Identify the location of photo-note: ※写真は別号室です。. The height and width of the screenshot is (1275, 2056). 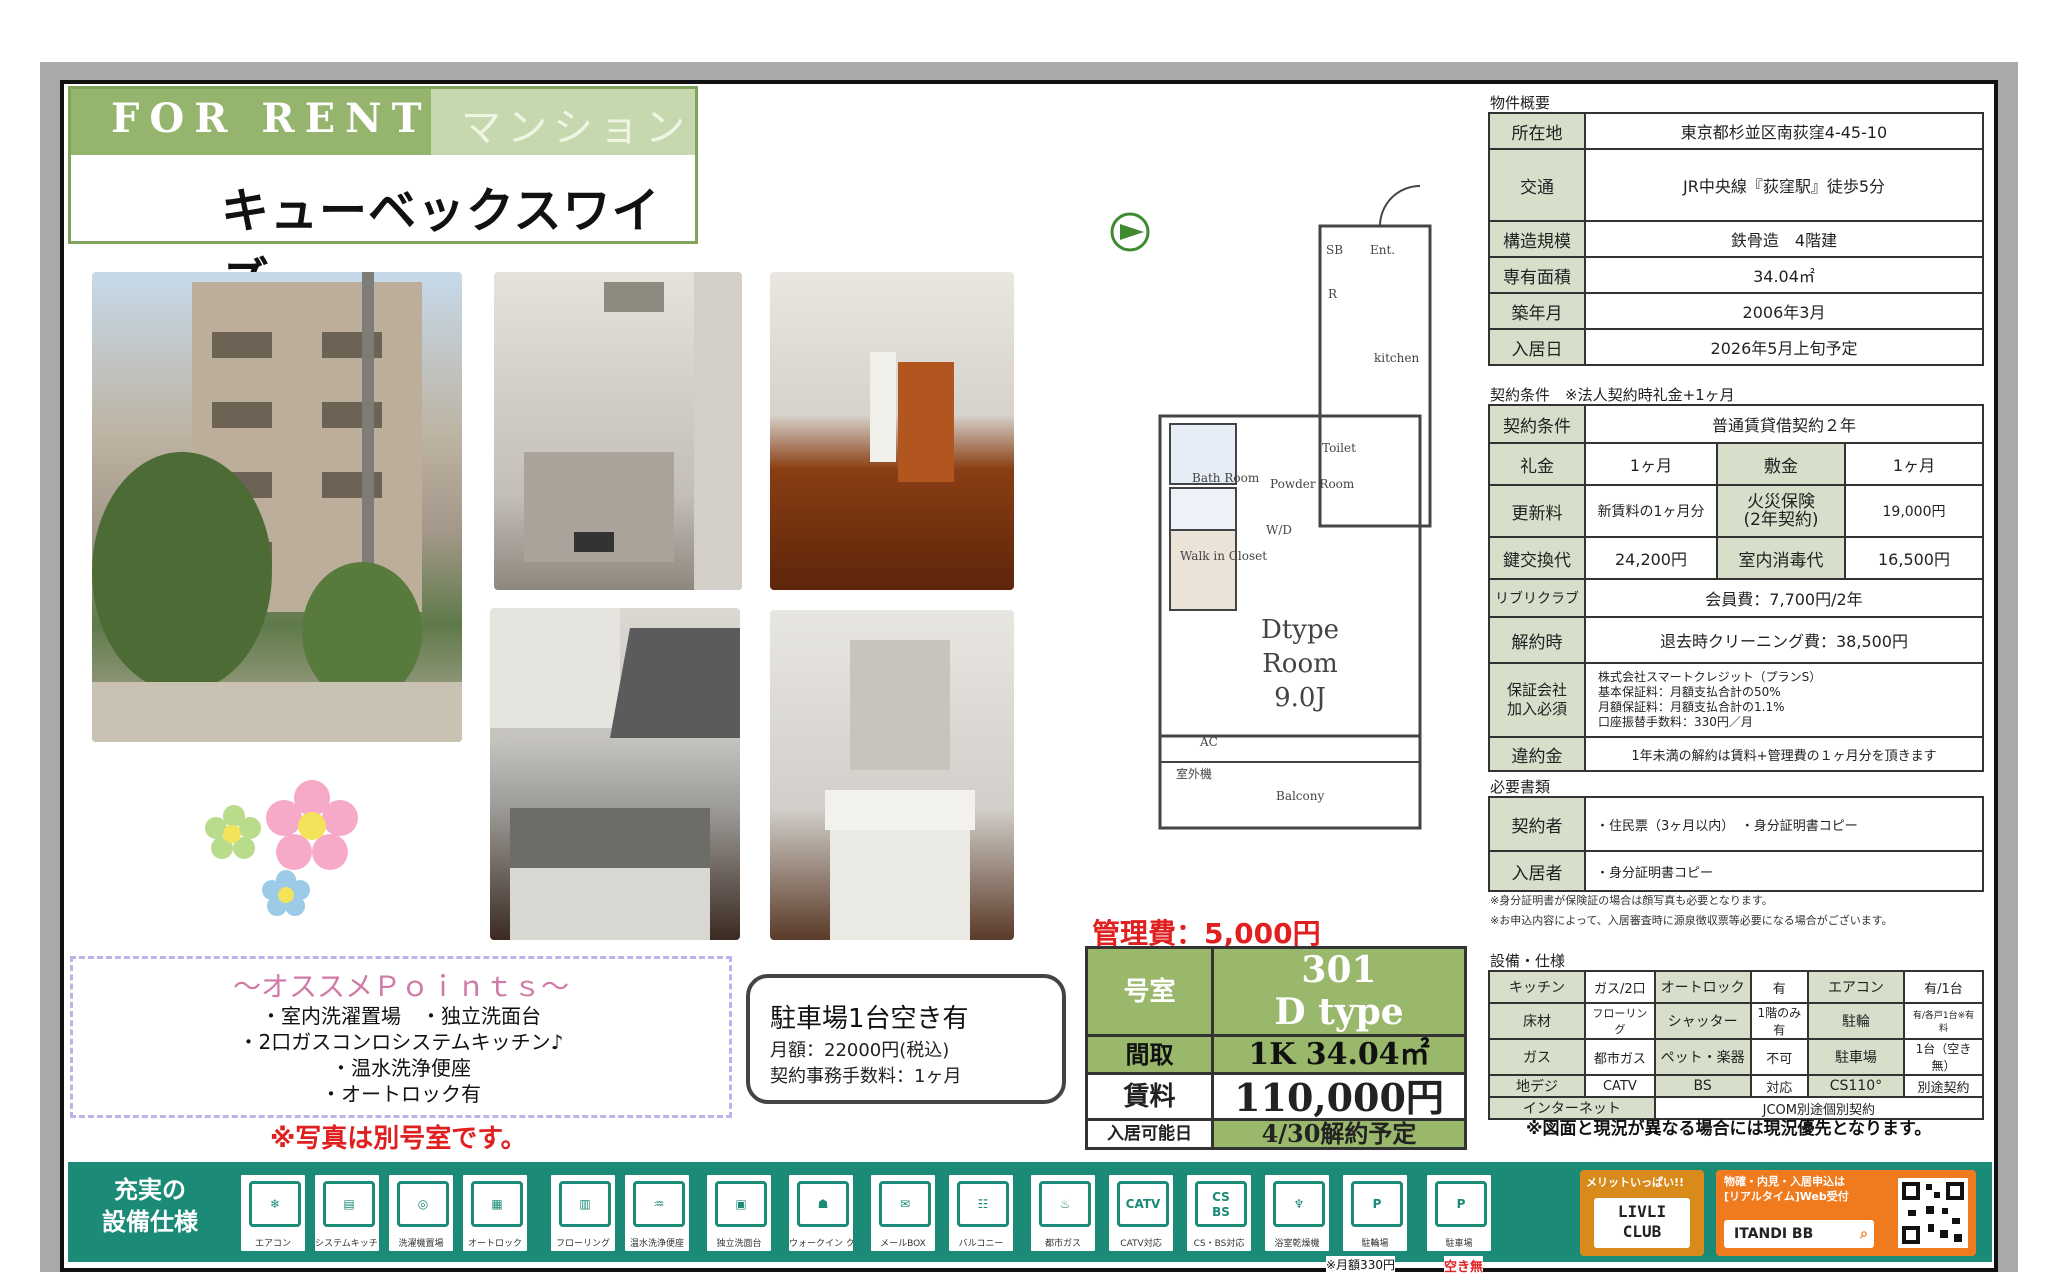
(398, 1139).